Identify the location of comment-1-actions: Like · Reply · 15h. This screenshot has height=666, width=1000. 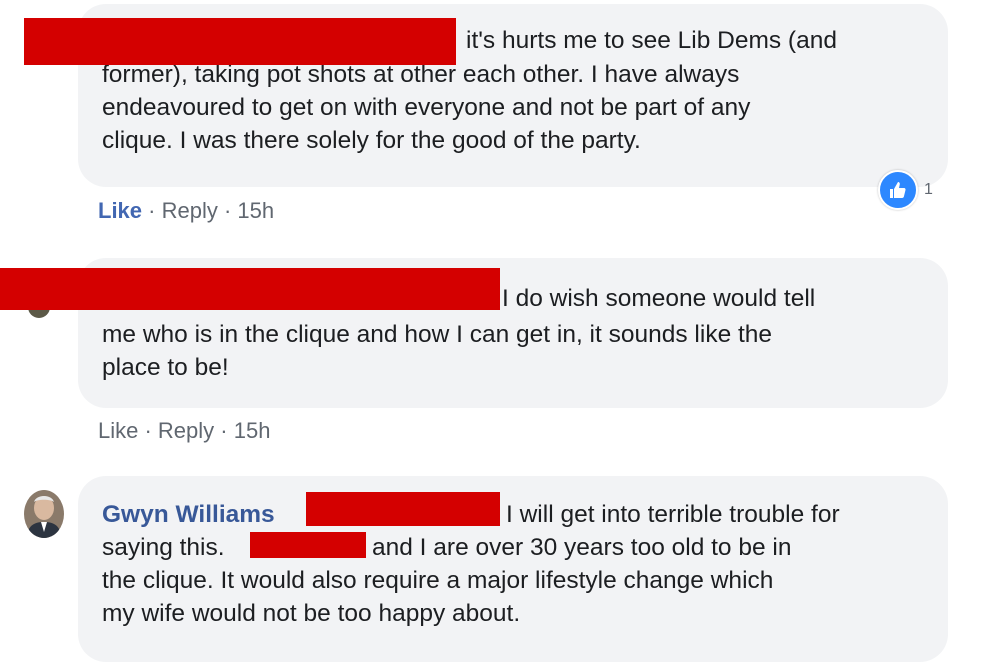
(186, 211).